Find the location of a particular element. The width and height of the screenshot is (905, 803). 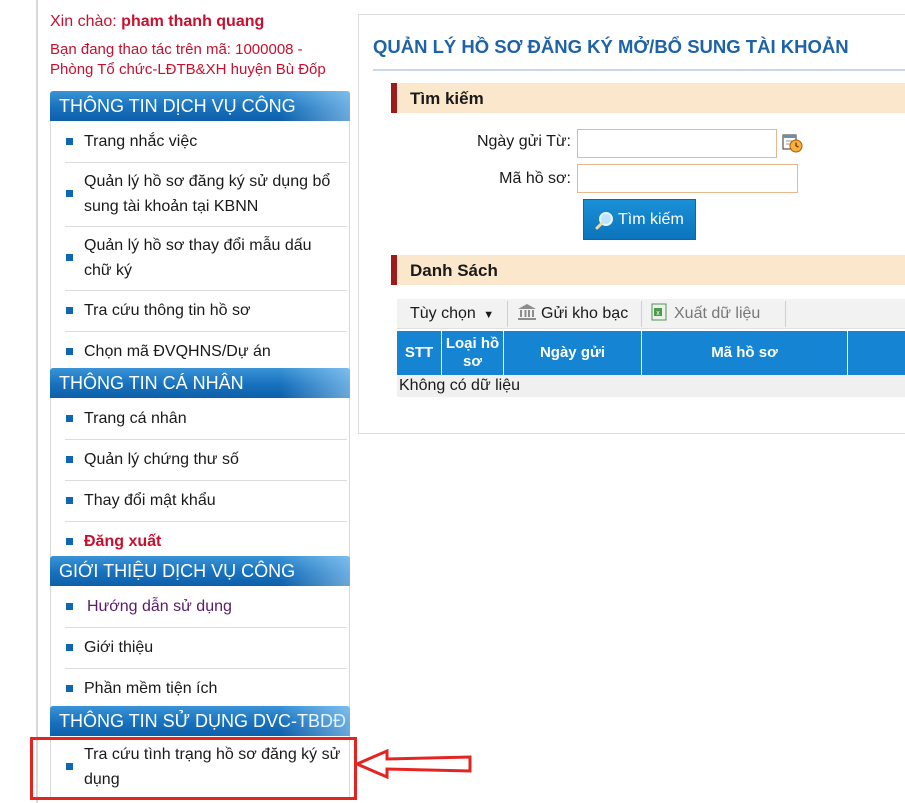

sidebar-item-label: Hướng dẫn sử dụng is located at coordinates (159, 606).